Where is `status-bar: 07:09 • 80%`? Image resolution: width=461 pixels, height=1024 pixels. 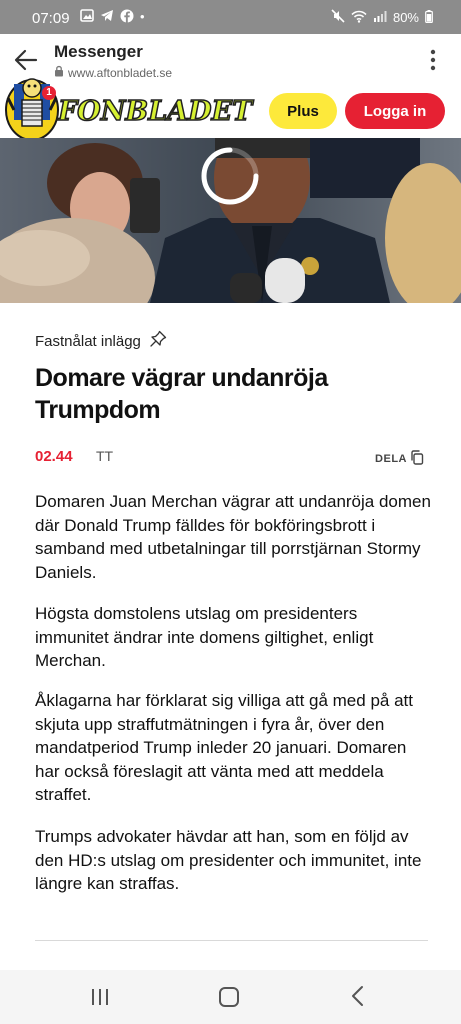 status-bar: 07:09 • 80% is located at coordinates (230, 17).